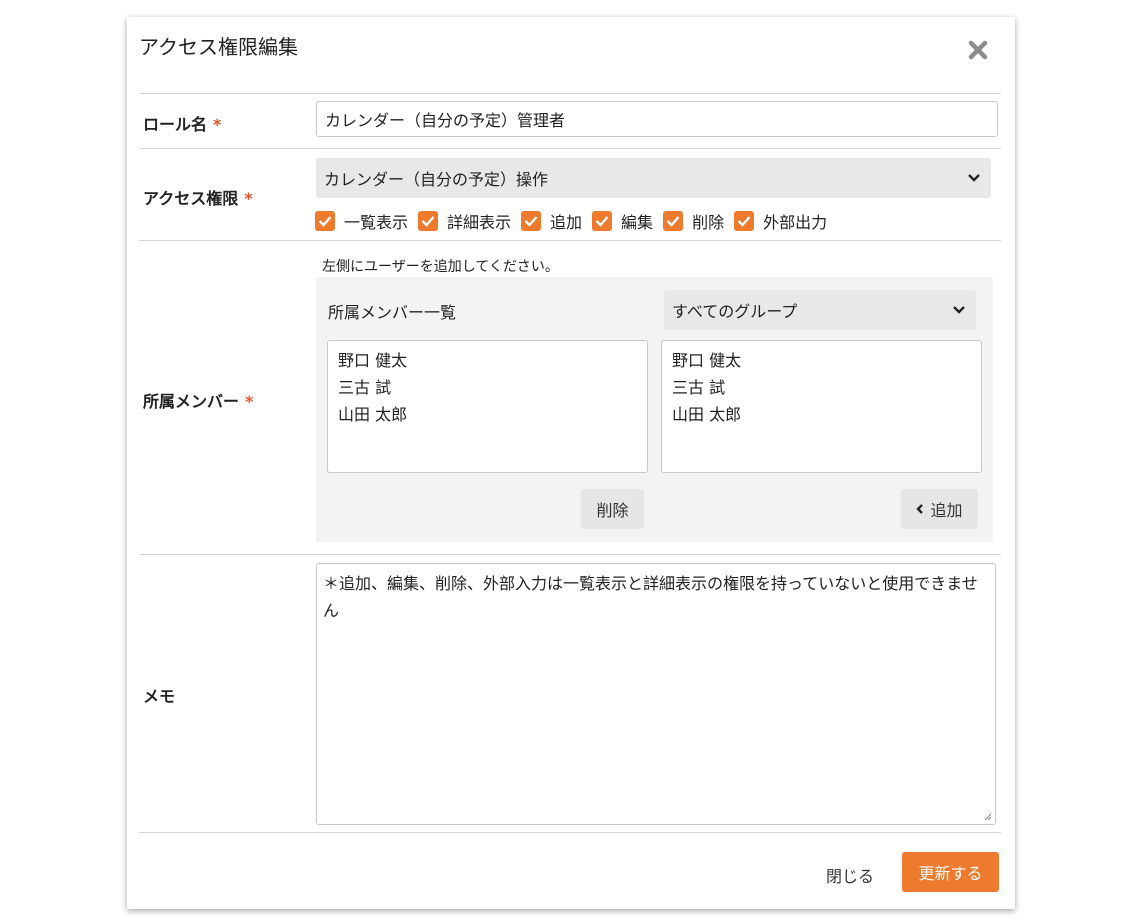 This screenshot has width=1144, height=924. Describe the element at coordinates (436, 179) in the screenshot. I see `access-select-value: カレンダー（自分の予定）操作` at that location.